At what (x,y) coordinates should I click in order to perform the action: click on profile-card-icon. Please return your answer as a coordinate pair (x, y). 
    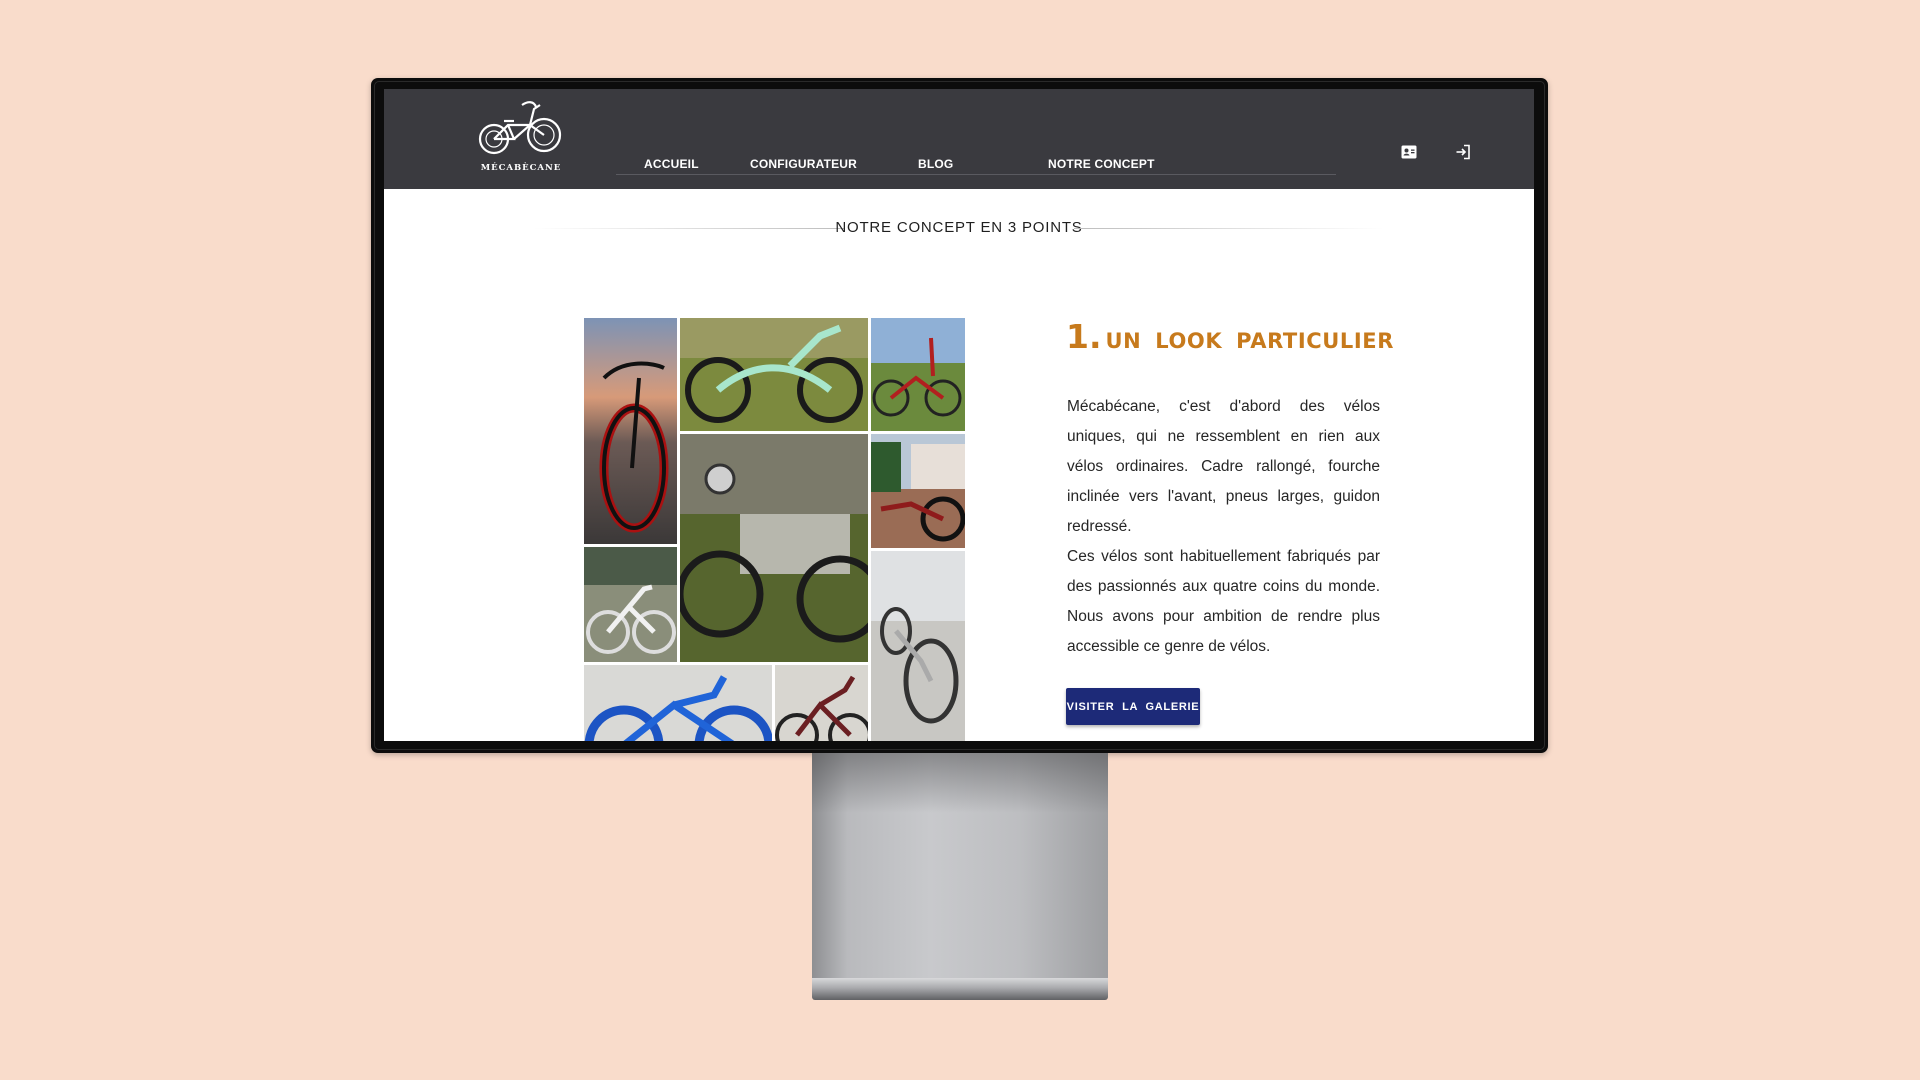
    Looking at the image, I should click on (1409, 152).